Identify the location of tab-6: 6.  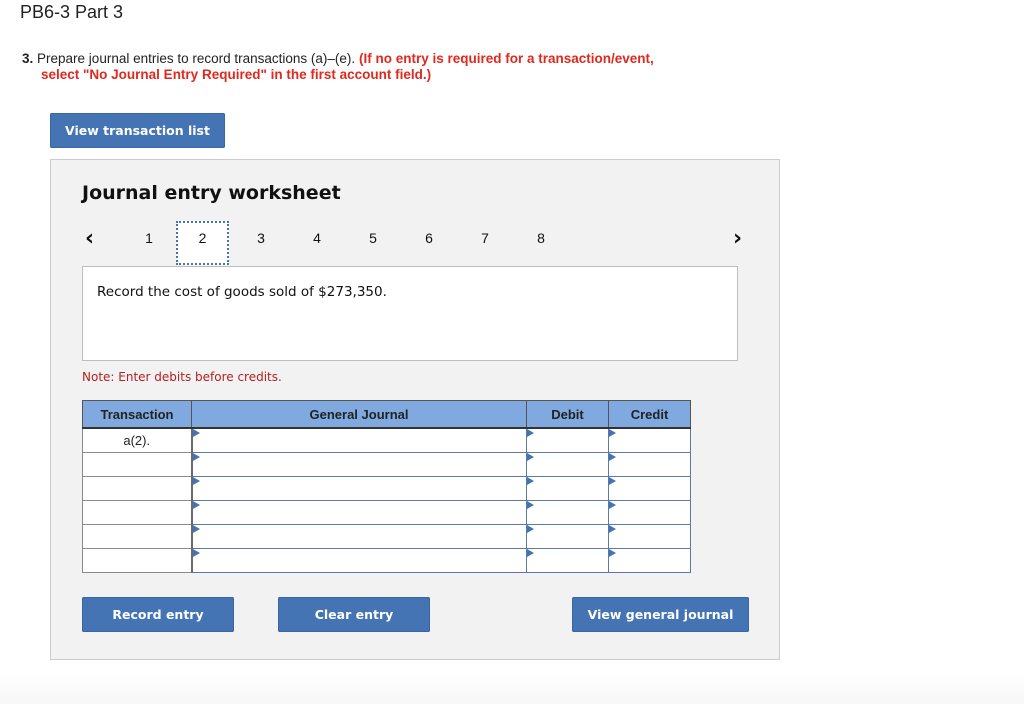
(429, 245).